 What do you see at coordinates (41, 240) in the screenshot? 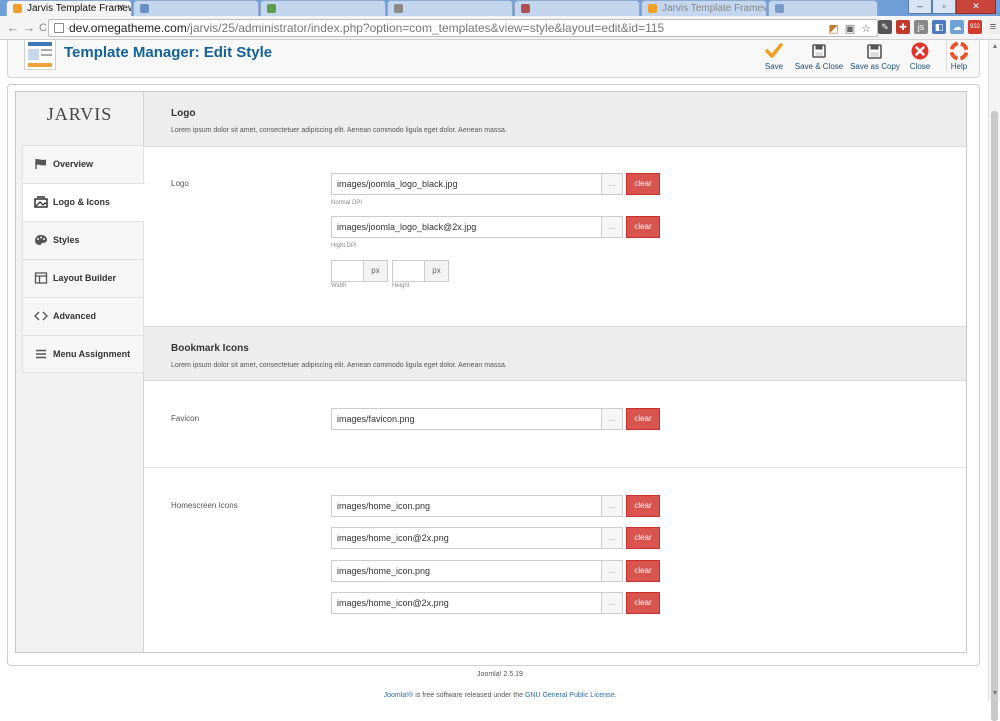
I see `palette-icon` at bounding box center [41, 240].